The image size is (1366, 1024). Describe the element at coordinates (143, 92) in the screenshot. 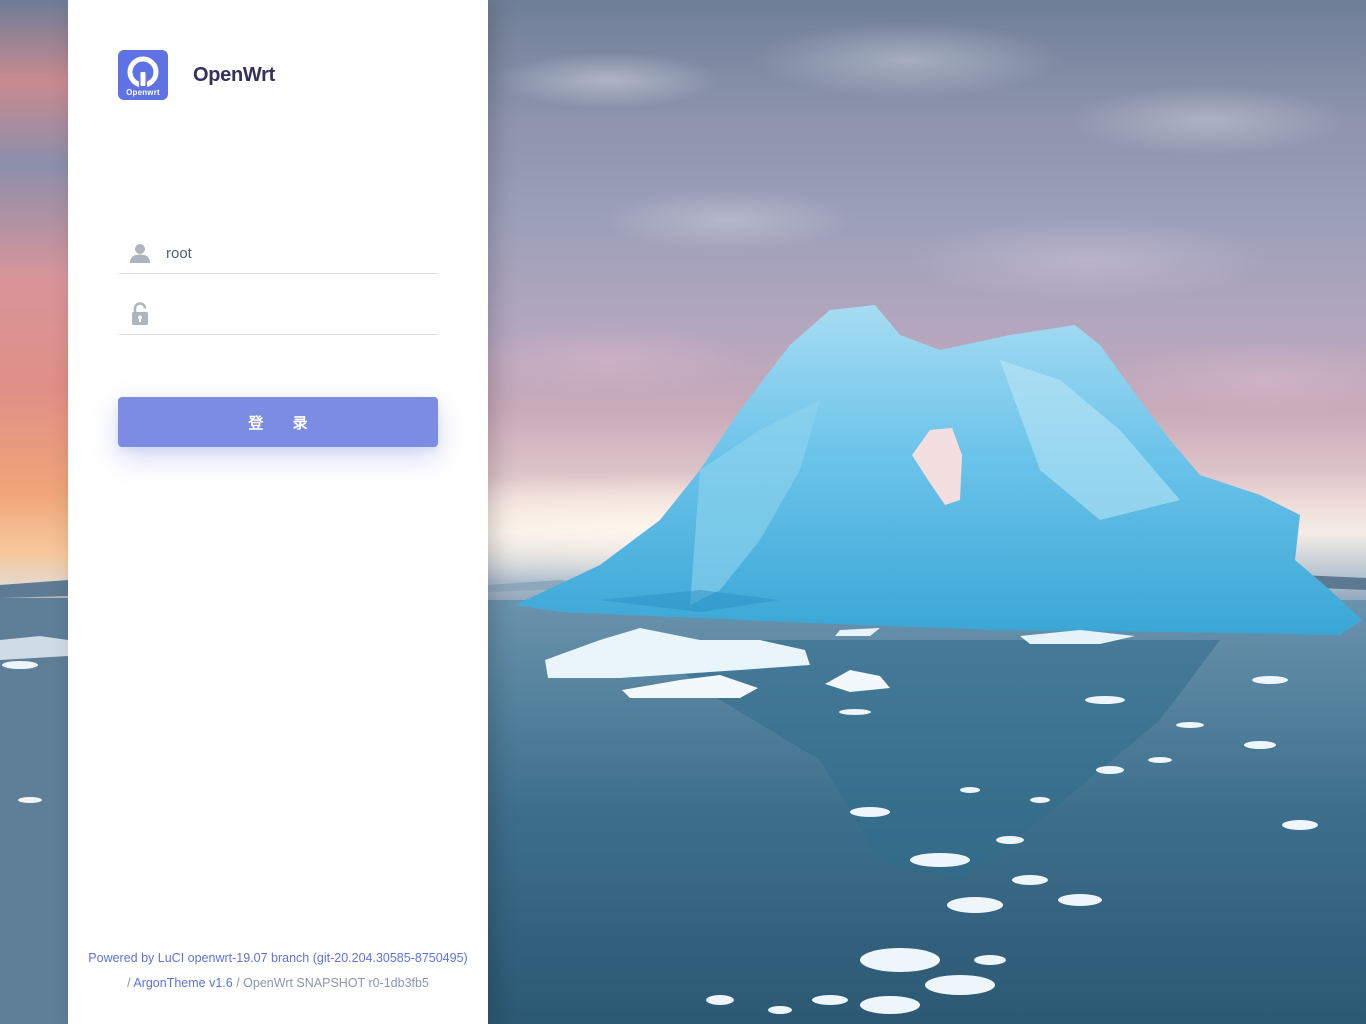

I see `logo-caption: Openwrt` at that location.